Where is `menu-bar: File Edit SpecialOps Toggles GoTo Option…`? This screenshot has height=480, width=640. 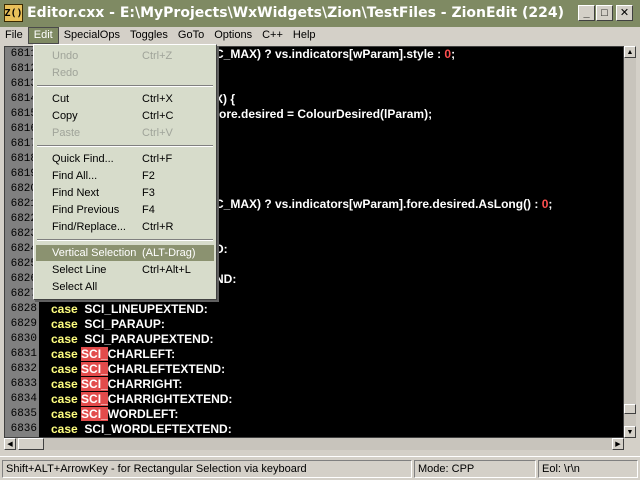
menu-bar: File Edit SpecialOps Toggles GoTo Option… is located at coordinates (320, 35).